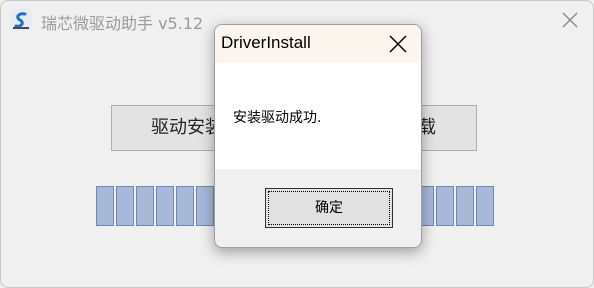  I want to click on dialog-close-button, so click(398, 44).